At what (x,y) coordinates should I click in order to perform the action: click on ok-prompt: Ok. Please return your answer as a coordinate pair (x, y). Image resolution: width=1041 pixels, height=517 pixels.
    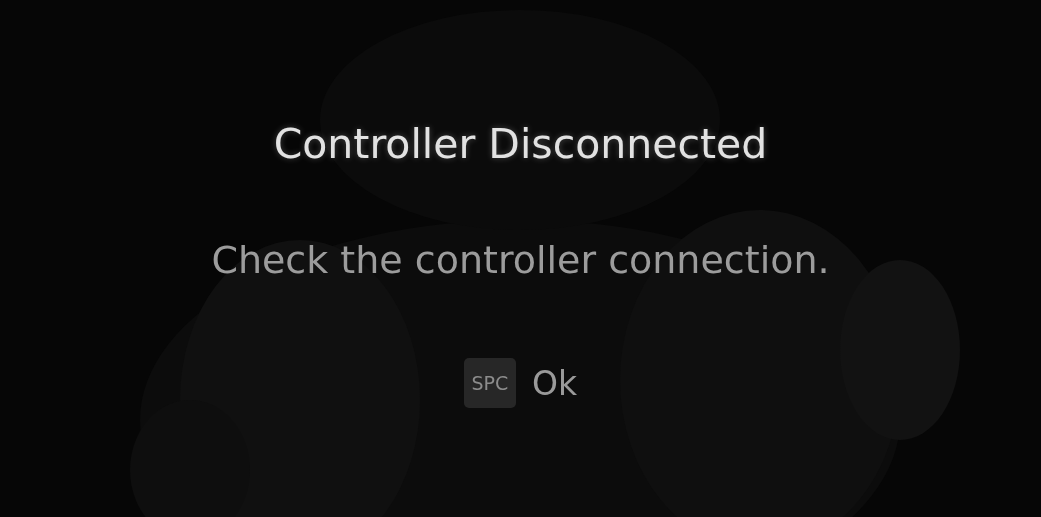
    Looking at the image, I should click on (554, 383).